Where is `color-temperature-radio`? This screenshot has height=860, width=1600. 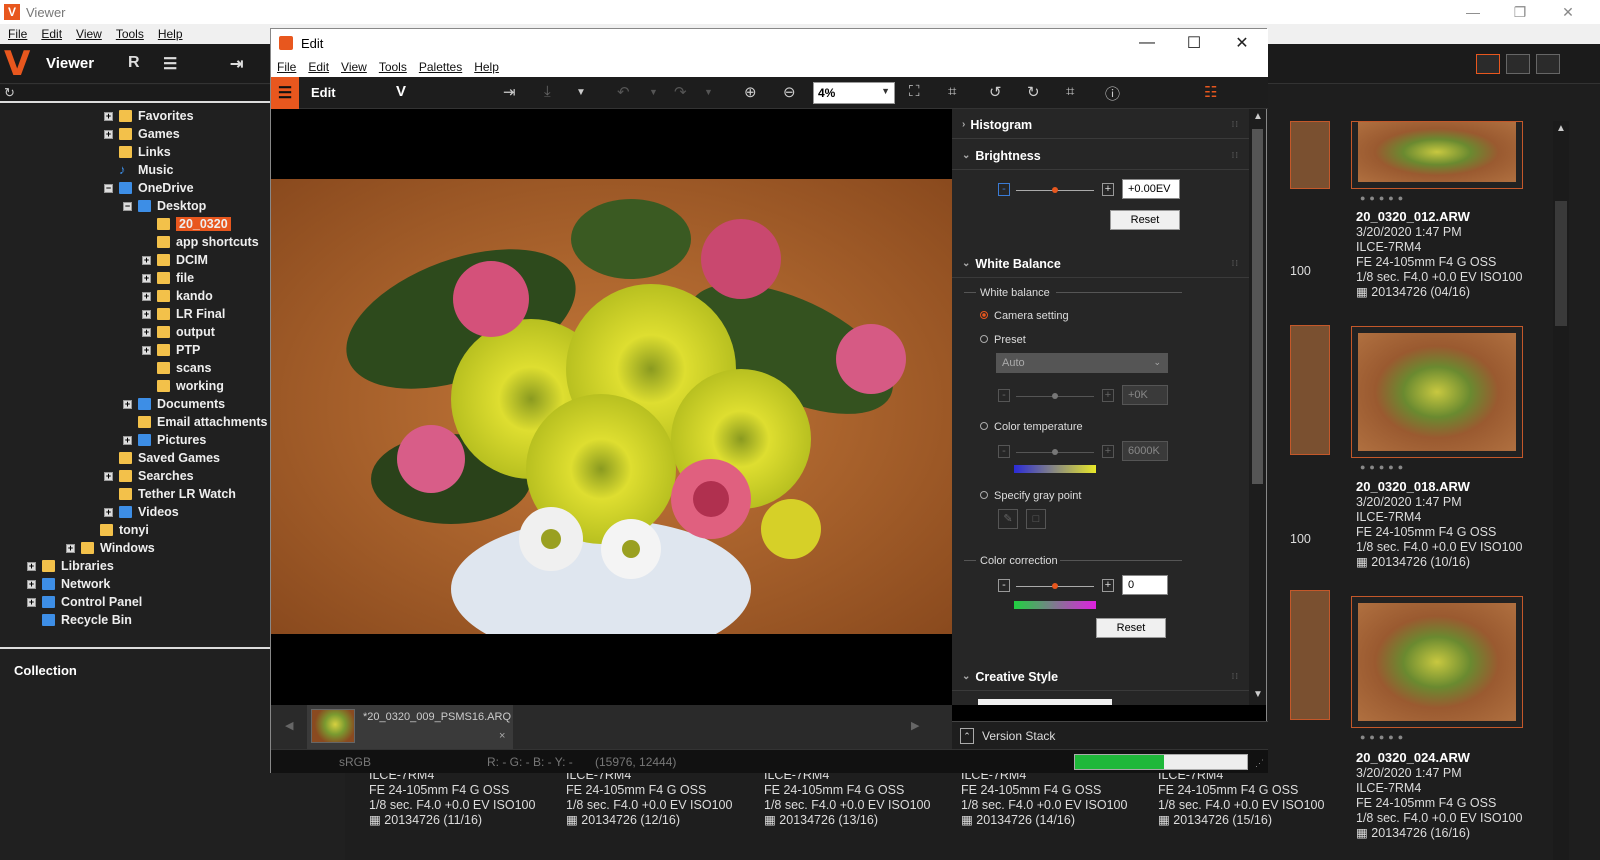 color-temperature-radio is located at coordinates (984, 426).